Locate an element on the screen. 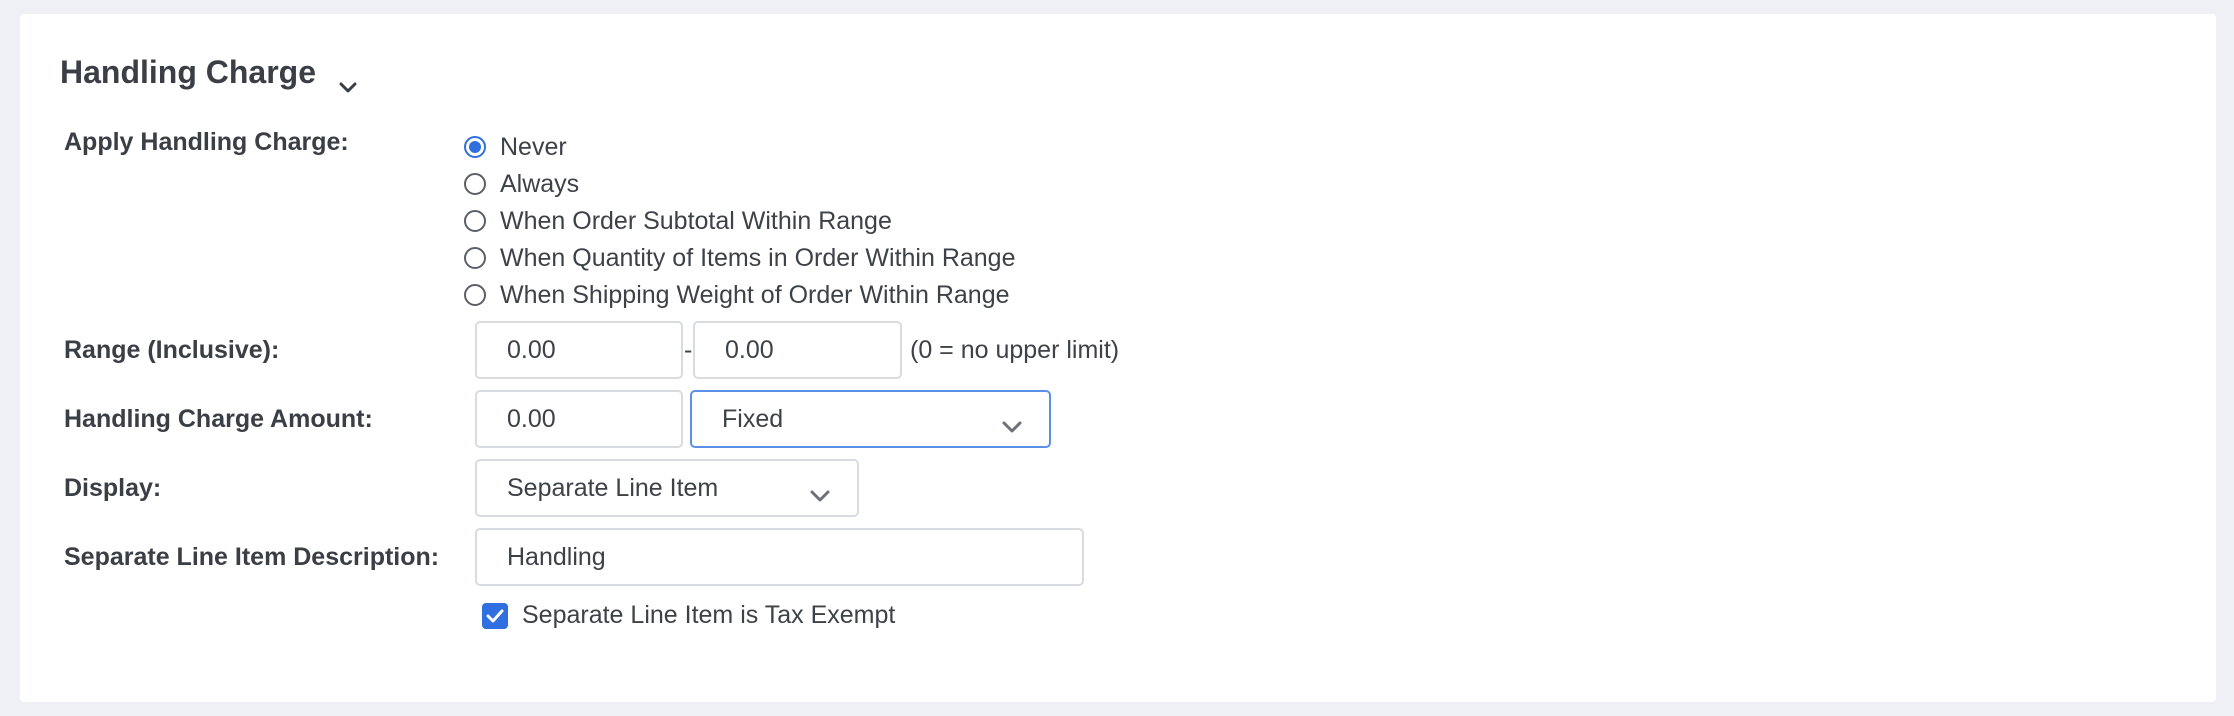 The height and width of the screenshot is (716, 2234). range-max-value: 0.00 is located at coordinates (749, 349).